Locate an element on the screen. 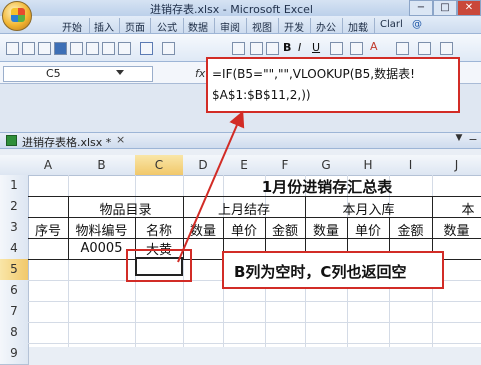 The width and height of the screenshot is (481, 365). row-header-5: 5 is located at coordinates (14, 270).